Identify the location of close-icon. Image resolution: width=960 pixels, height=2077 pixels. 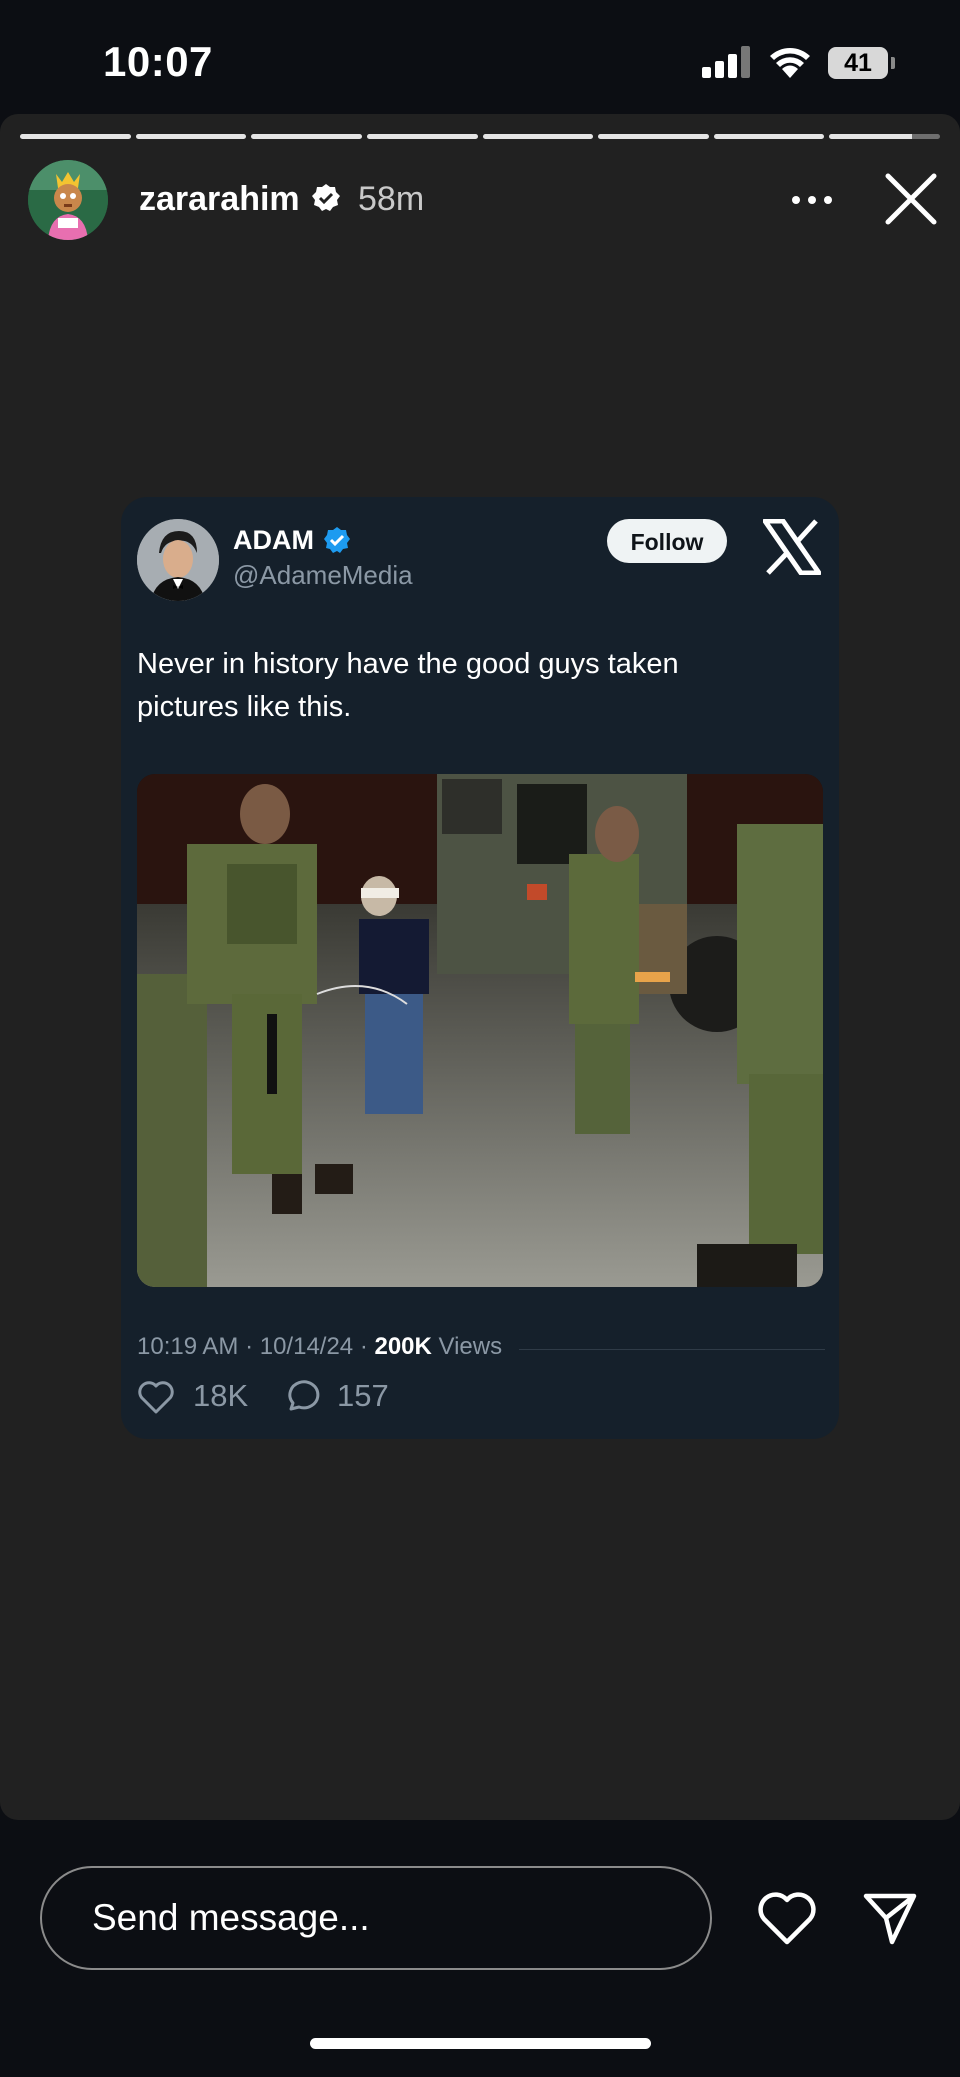
(911, 199).